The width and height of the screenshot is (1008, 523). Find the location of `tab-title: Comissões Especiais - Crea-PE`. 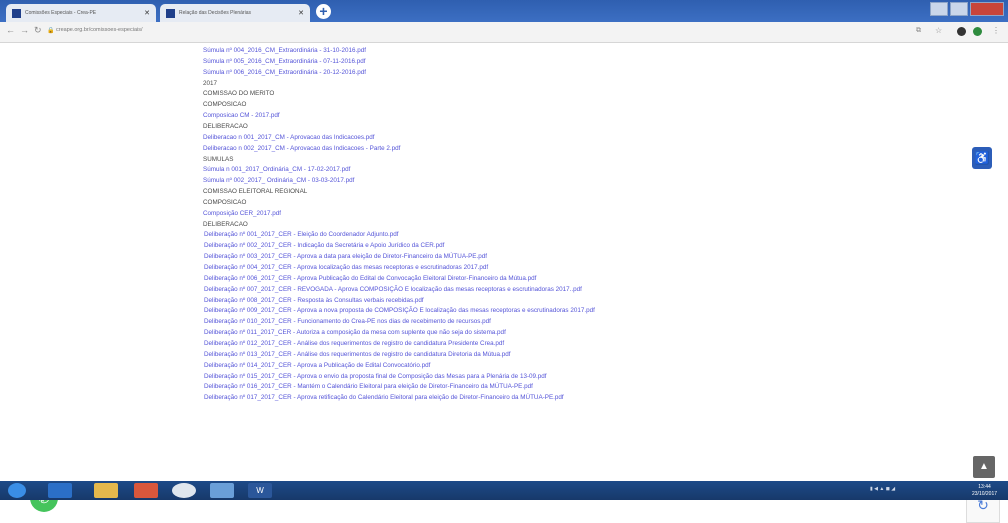

tab-title: Comissões Especiais - Crea-PE is located at coordinates (61, 13).